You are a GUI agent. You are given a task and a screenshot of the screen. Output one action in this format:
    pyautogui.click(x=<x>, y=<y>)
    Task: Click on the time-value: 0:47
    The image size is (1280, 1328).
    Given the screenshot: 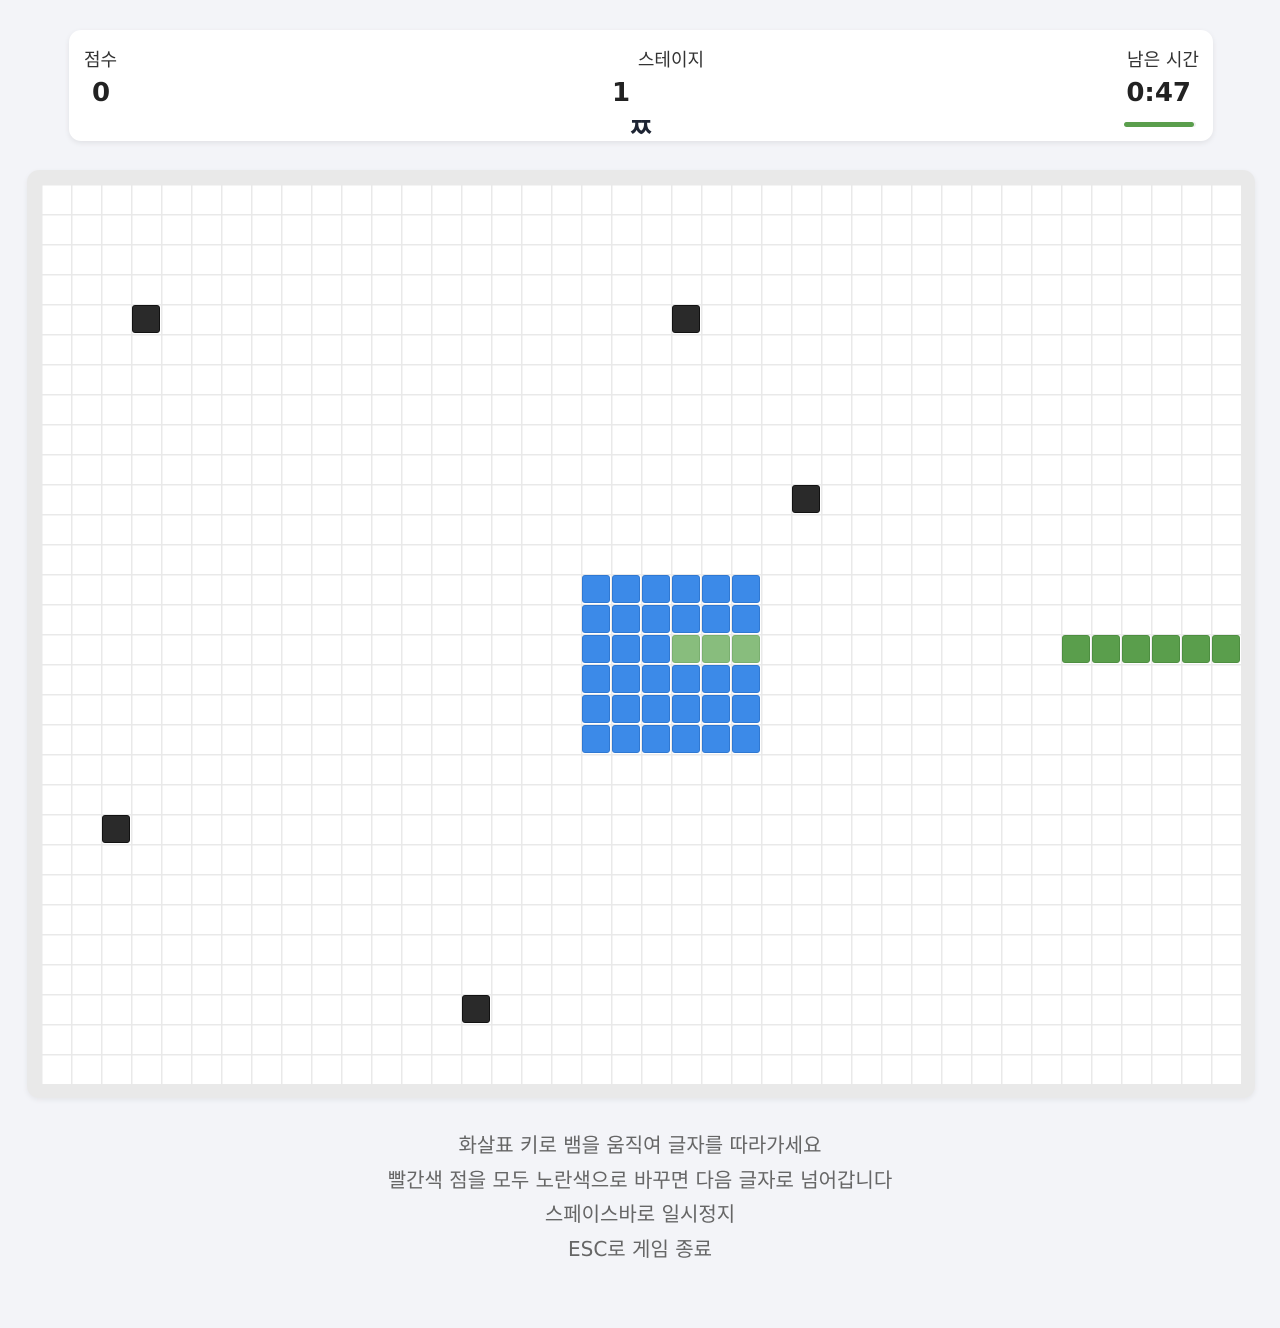 What is the action you would take?
    pyautogui.click(x=1158, y=93)
    